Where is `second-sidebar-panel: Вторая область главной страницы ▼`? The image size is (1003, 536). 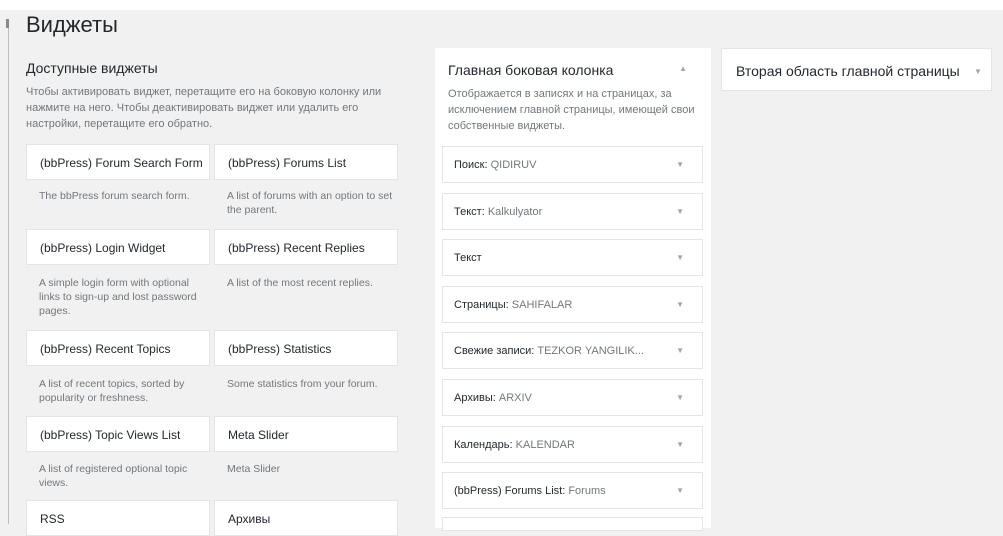
second-sidebar-panel: Вторая область главной страницы ▼ is located at coordinates (856, 69).